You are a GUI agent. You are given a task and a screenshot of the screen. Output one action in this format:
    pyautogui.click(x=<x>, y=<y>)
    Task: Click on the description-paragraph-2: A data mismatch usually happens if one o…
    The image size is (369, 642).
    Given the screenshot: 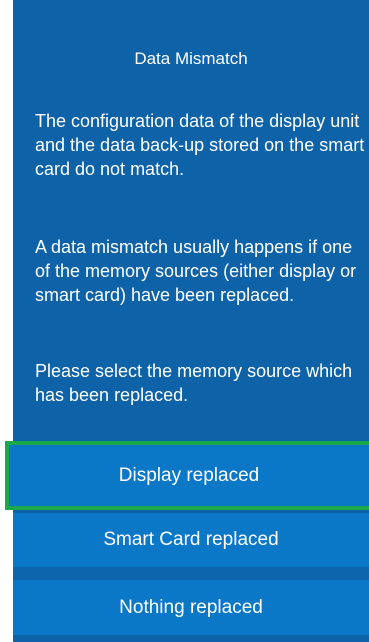 What is the action you would take?
    pyautogui.click(x=196, y=271)
    